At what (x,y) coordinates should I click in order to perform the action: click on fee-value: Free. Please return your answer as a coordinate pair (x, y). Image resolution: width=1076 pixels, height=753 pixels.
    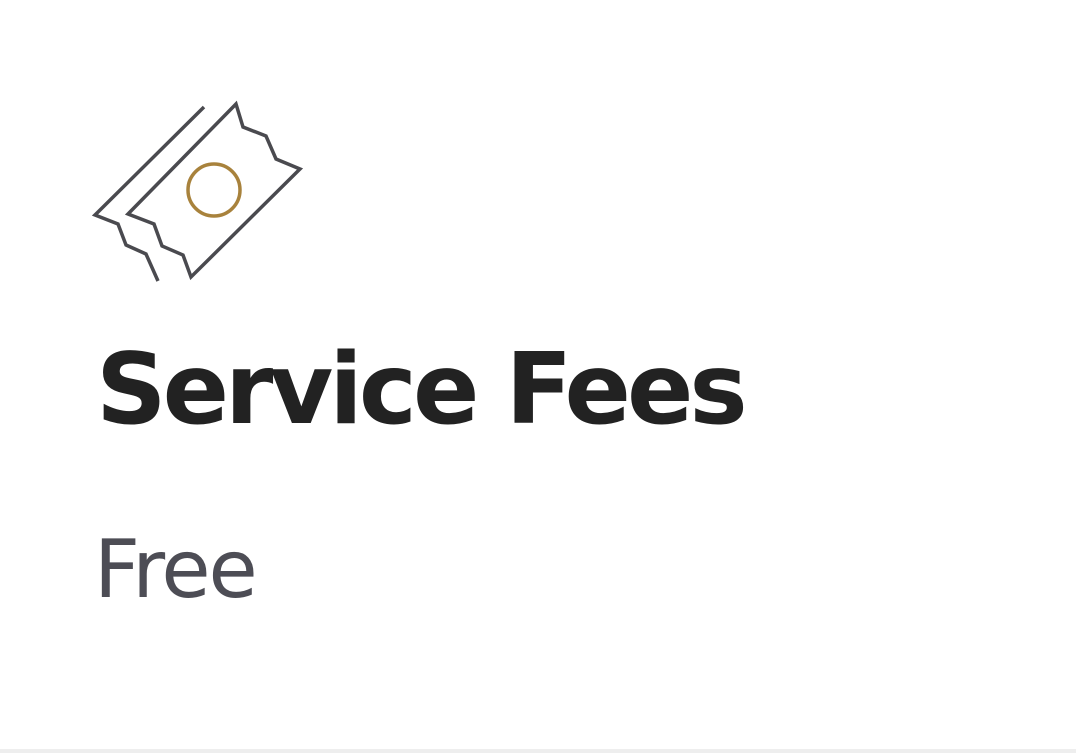
    Looking at the image, I should click on (176, 569).